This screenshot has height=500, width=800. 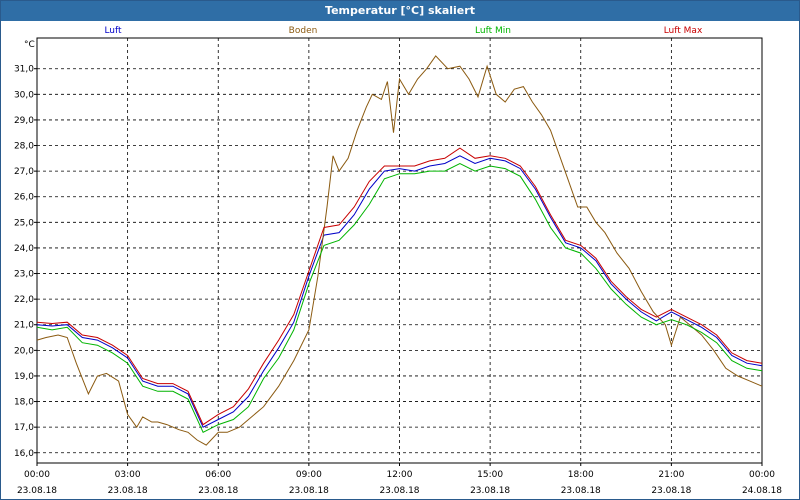 I want to click on x-tick-time-label: 03:00, so click(x=128, y=475).